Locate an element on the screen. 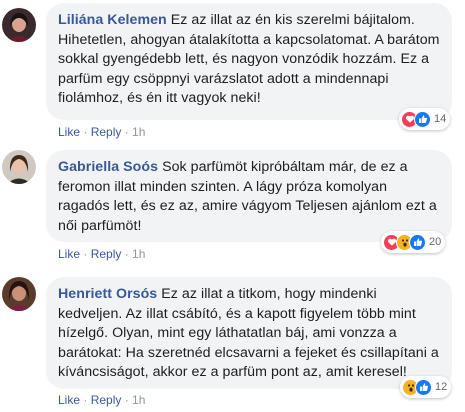  reaction-summary: 14 is located at coordinates (425, 119).